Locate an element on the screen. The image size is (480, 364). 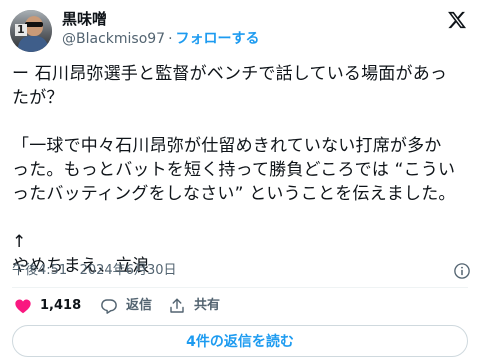
display-name: 黒味噌 is located at coordinates (84, 19).